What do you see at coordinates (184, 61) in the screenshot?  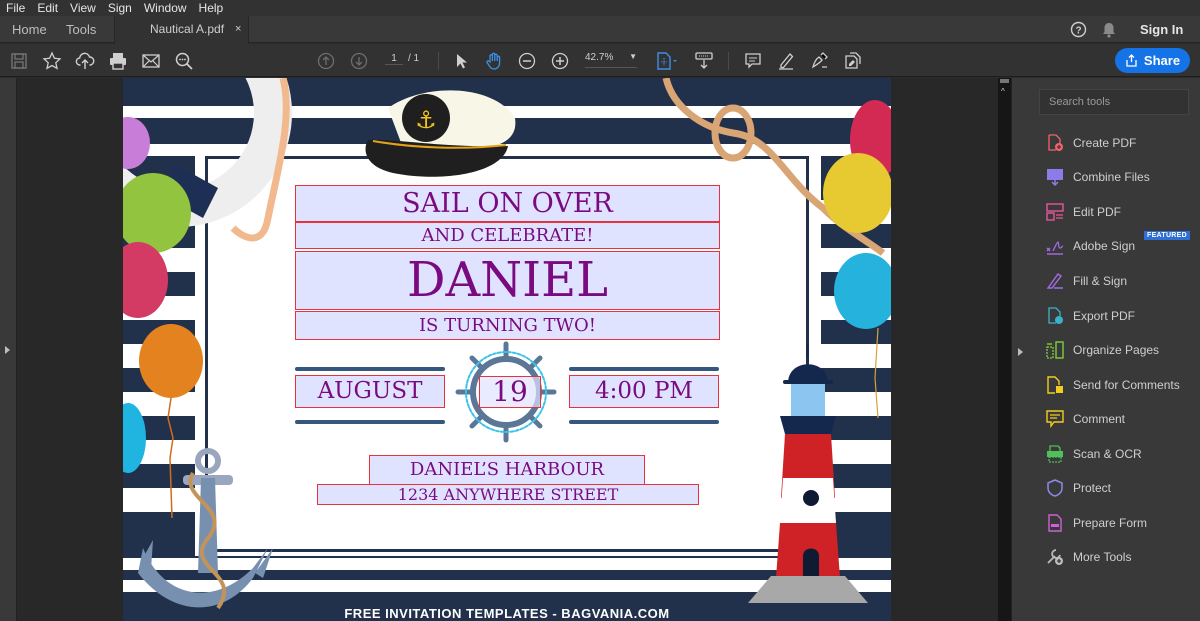 I see `search-text-icon` at bounding box center [184, 61].